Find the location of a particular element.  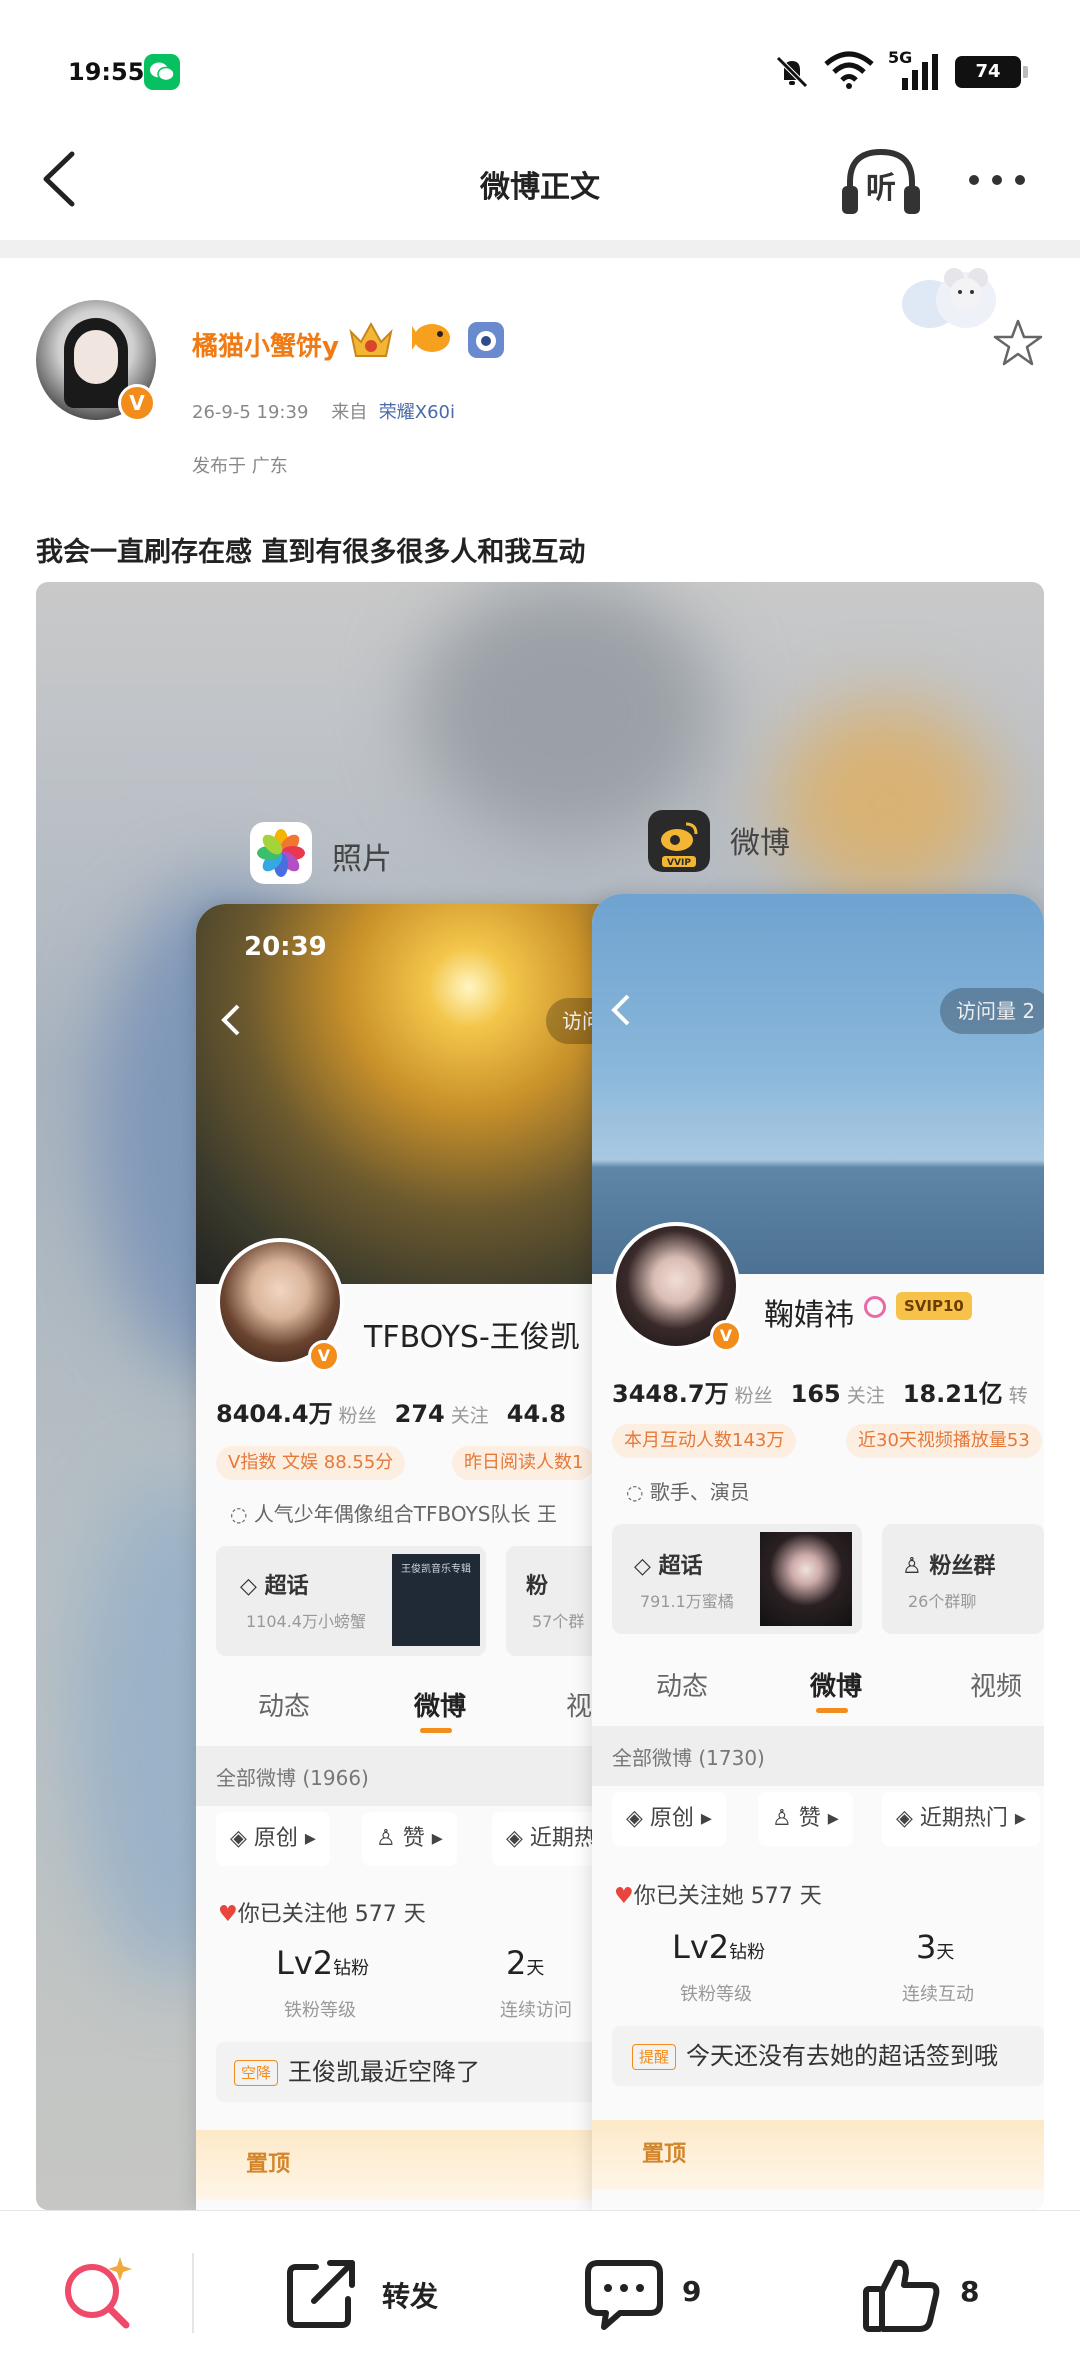

status-bar: 19:55 5G 74 is located at coordinates (540, 65).